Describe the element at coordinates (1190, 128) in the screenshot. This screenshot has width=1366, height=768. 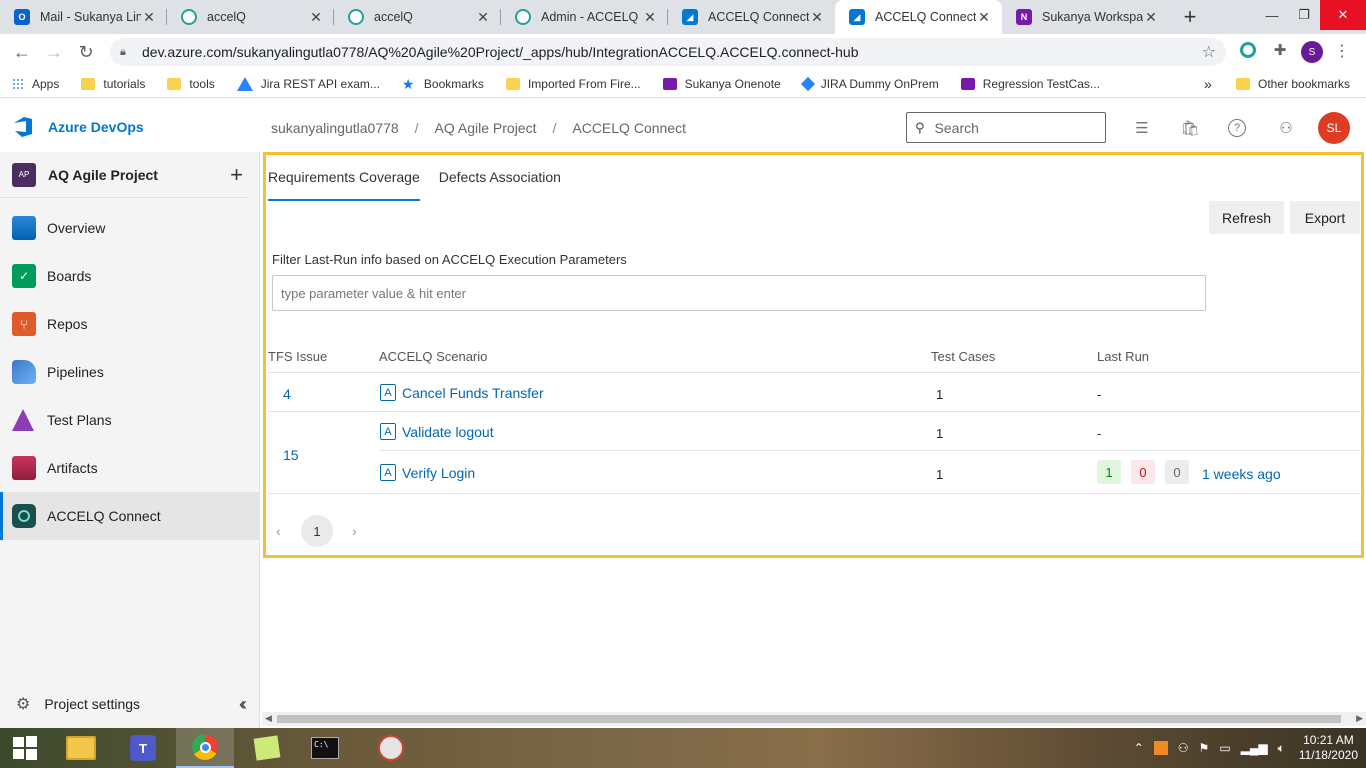
I see `marketplace-bag-icon: 🛍︎` at that location.